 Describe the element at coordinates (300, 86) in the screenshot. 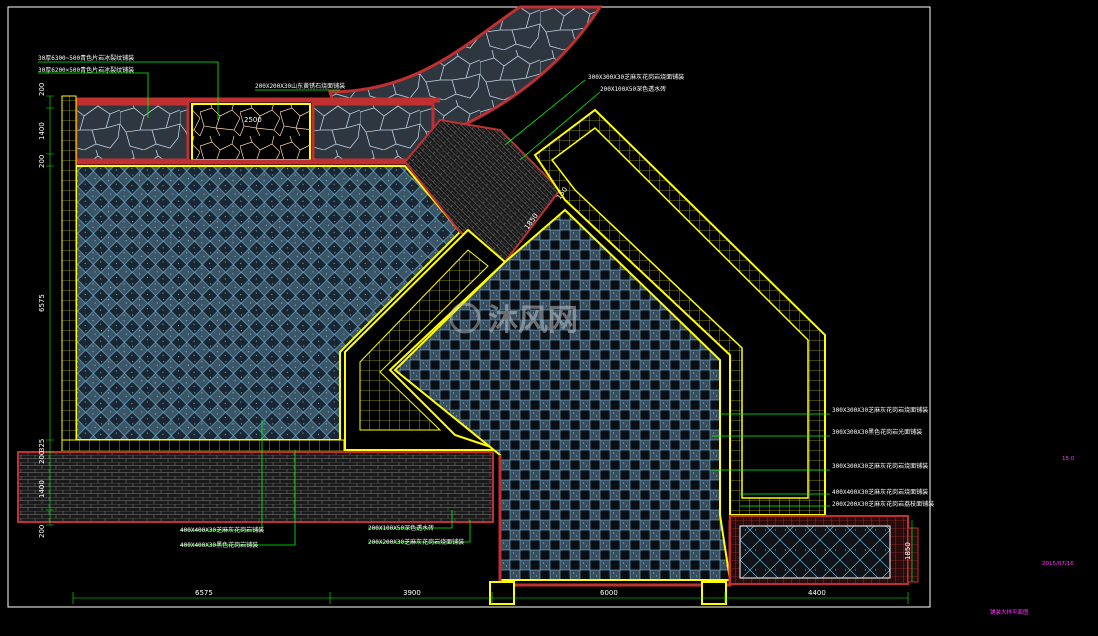

I see `callout-top-mid: 200X200X30山东黄锈石烧面铺装` at that location.